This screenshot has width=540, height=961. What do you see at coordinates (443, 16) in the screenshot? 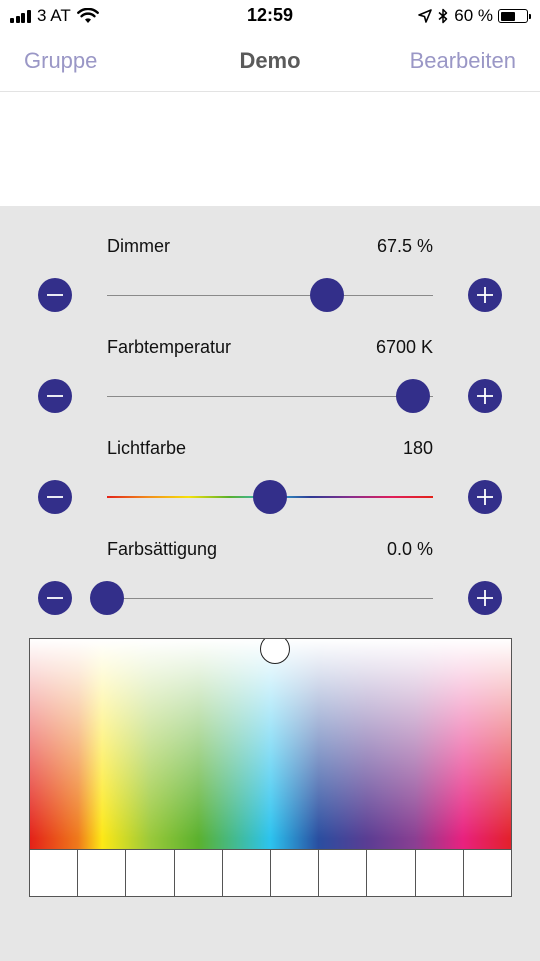
I see `bluetooth-icon` at bounding box center [443, 16].